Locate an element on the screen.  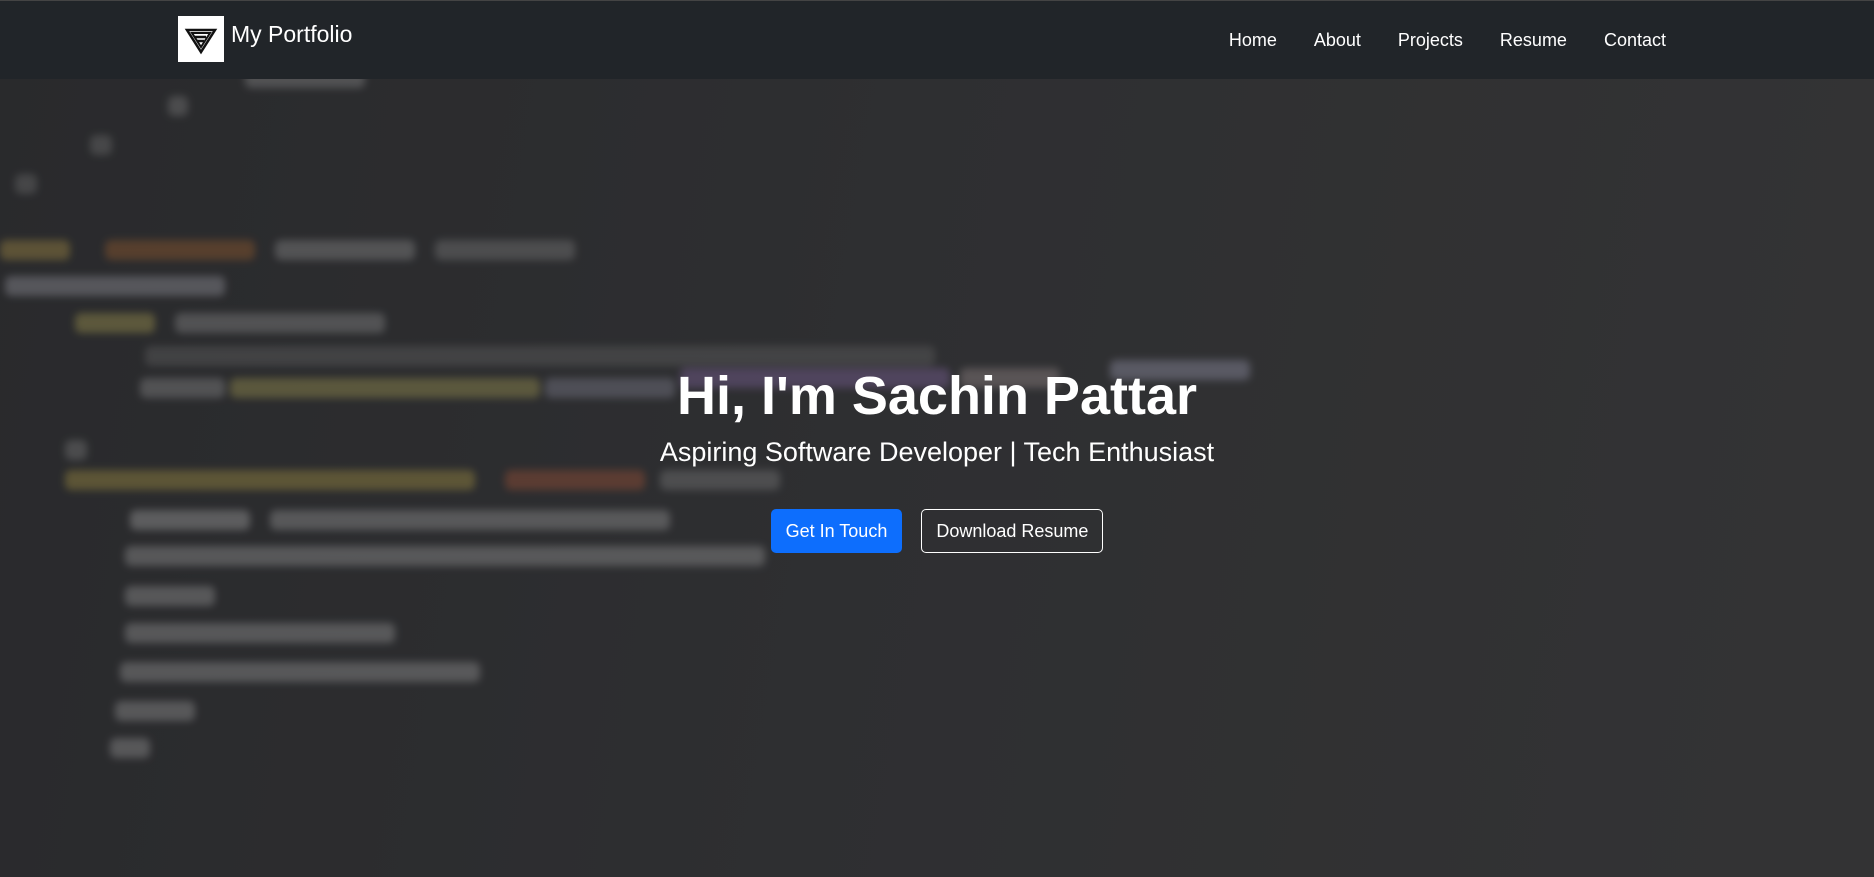
nav-link-home: Home is located at coordinates (1253, 40).